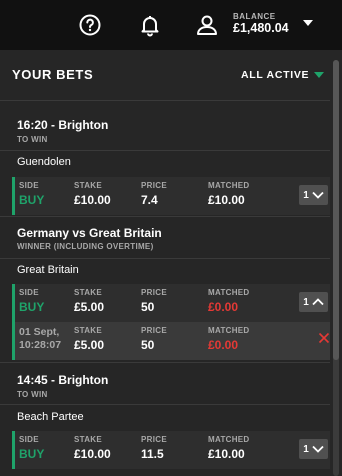 The width and height of the screenshot is (342, 476). What do you see at coordinates (40, 345) in the screenshot?
I see `bet-time: 10:28:07` at bounding box center [40, 345].